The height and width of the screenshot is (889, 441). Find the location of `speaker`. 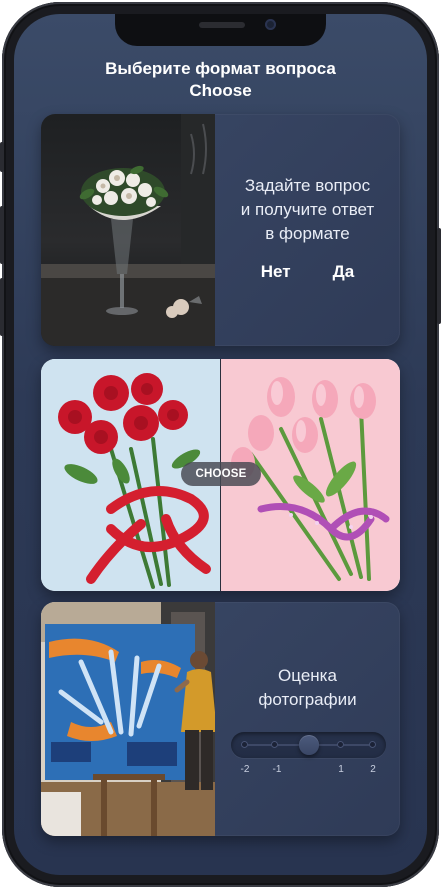

speaker is located at coordinates (222, 25).